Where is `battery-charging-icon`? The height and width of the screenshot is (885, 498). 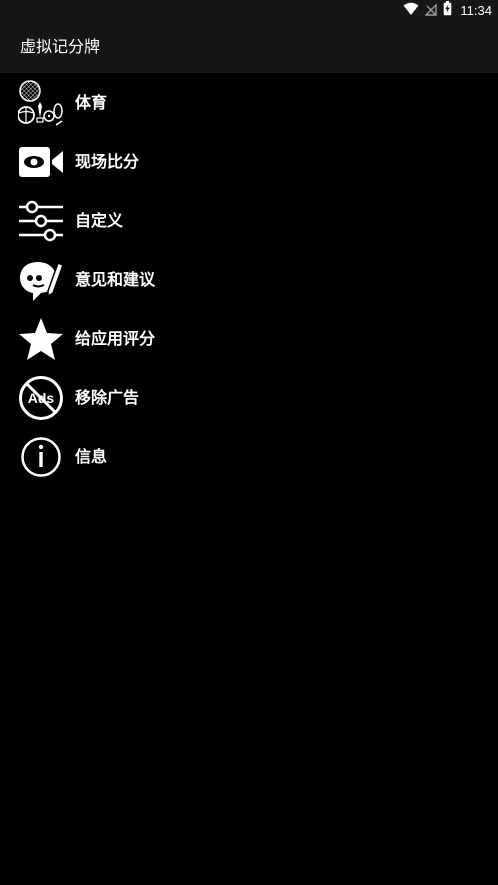
battery-charging-icon is located at coordinates (447, 10).